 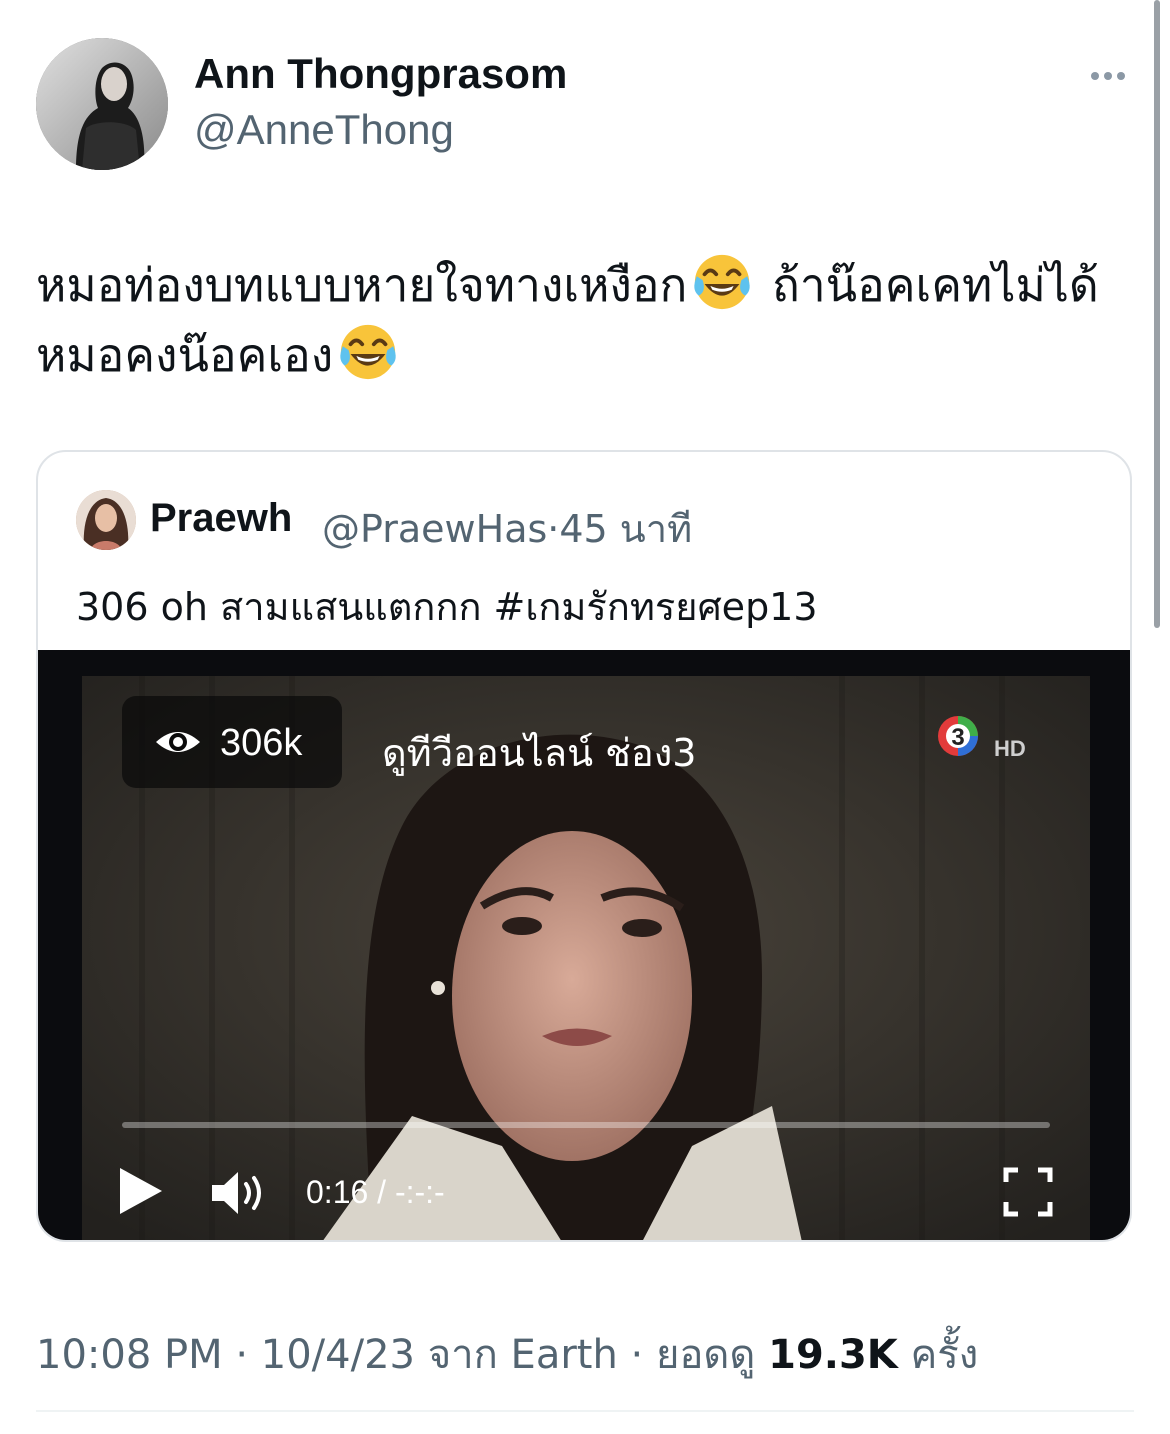 What do you see at coordinates (178, 742) in the screenshot?
I see `eye-icon` at bounding box center [178, 742].